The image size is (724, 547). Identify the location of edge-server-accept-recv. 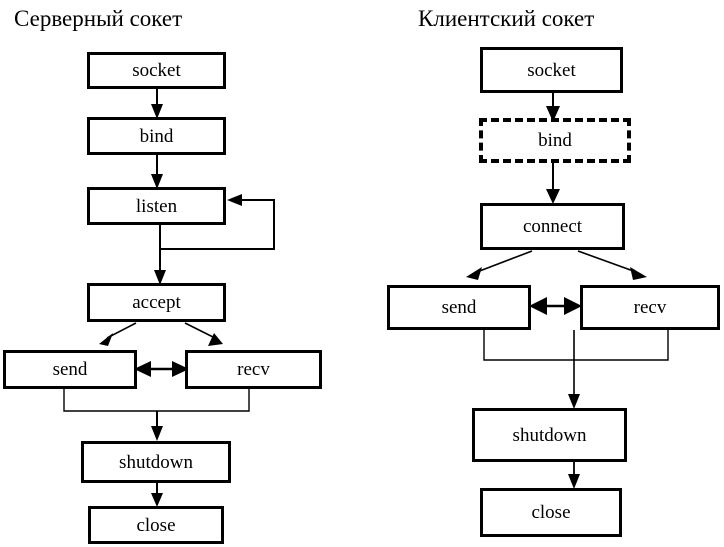
(203, 334).